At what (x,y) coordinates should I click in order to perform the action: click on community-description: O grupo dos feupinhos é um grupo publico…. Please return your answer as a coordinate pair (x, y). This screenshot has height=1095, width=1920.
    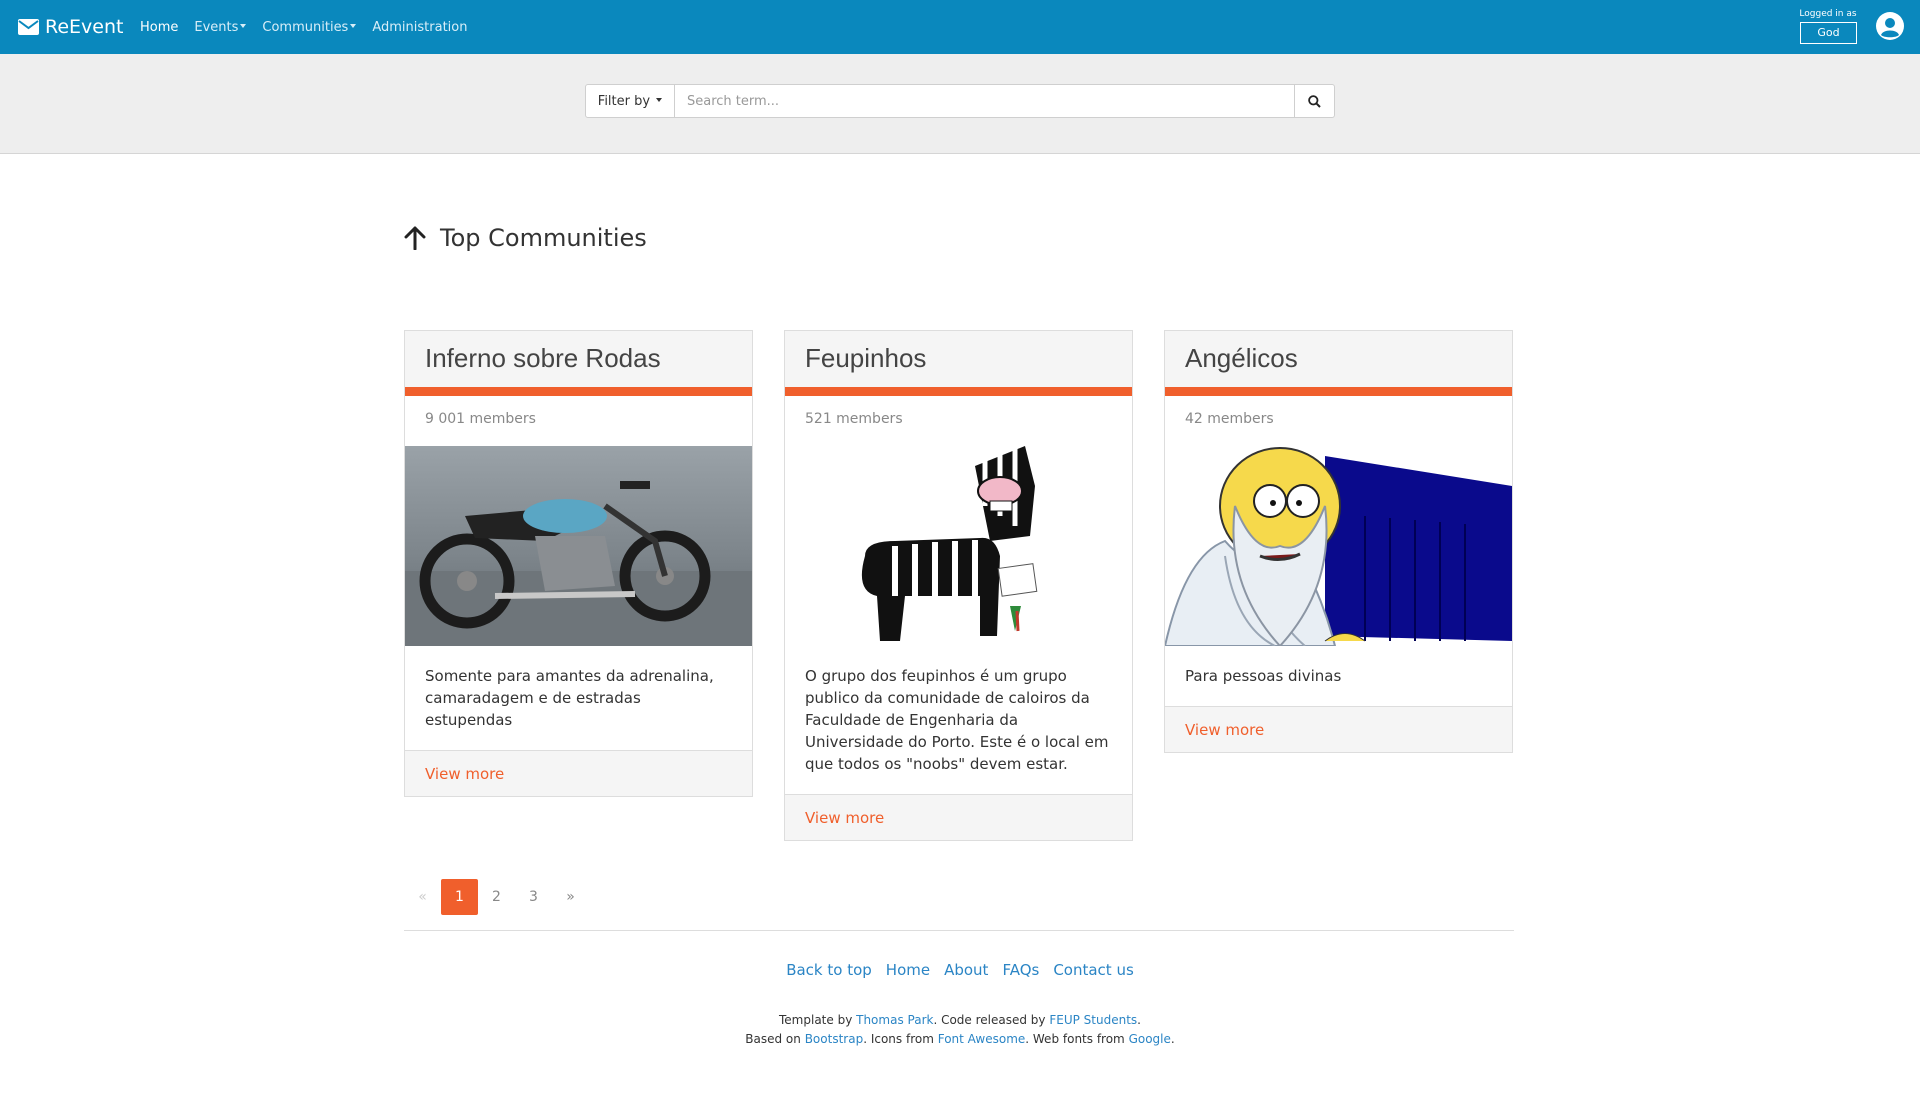
    Looking at the image, I should click on (958, 720).